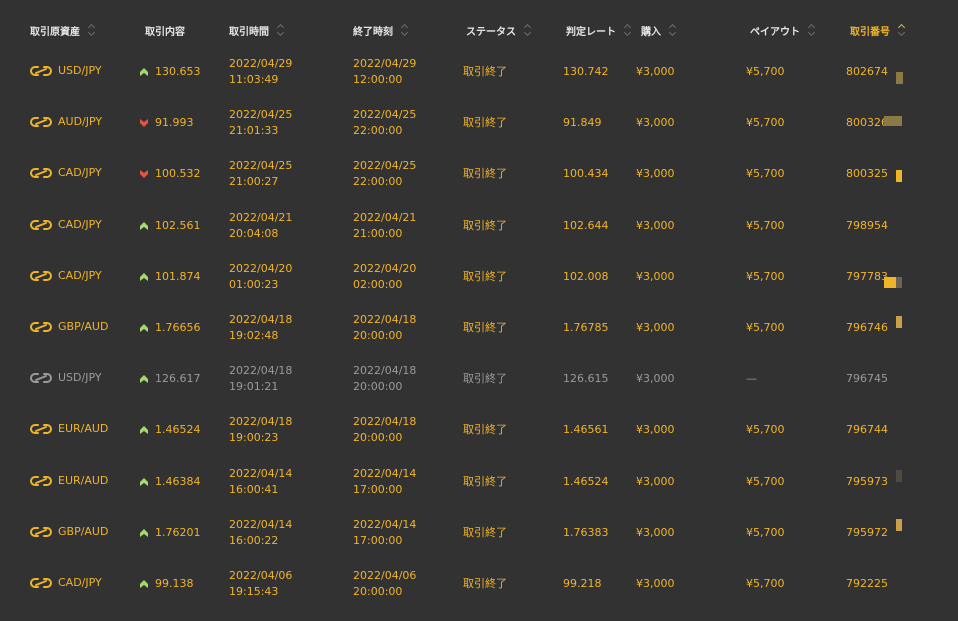 The image size is (958, 621). Describe the element at coordinates (261, 524) in the screenshot. I see `trade-date: 2022/04/14` at that location.